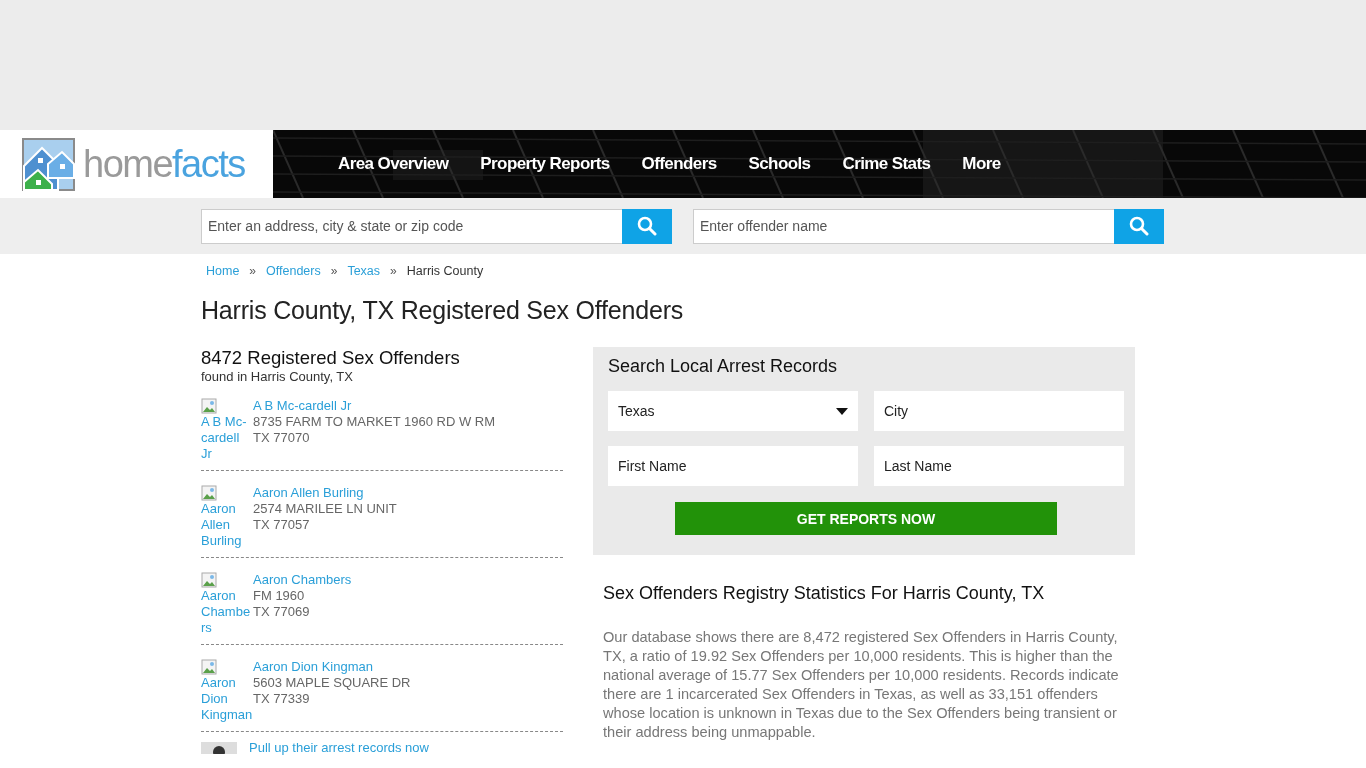 This screenshot has height=768, width=1366. Describe the element at coordinates (279, 596) in the screenshot. I see `offender-address: FM 1960` at that location.